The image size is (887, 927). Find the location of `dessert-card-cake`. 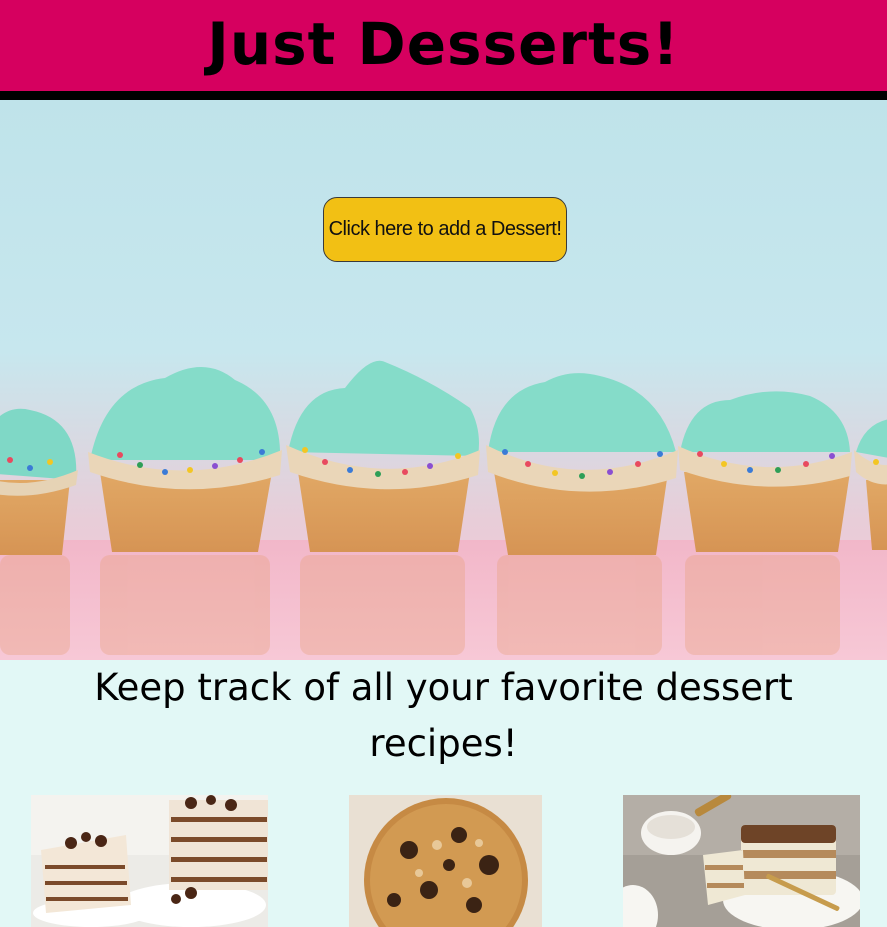

dessert-card-cake is located at coordinates (149, 861).